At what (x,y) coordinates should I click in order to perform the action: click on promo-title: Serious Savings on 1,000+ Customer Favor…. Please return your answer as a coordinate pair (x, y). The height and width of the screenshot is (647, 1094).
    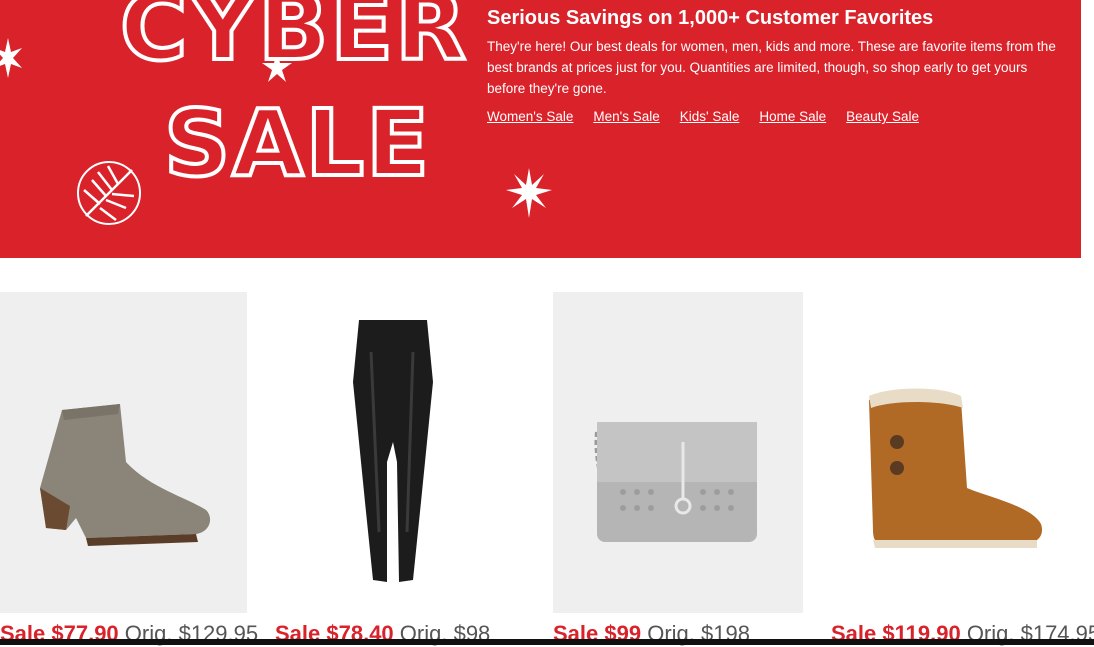
    Looking at the image, I should click on (710, 18).